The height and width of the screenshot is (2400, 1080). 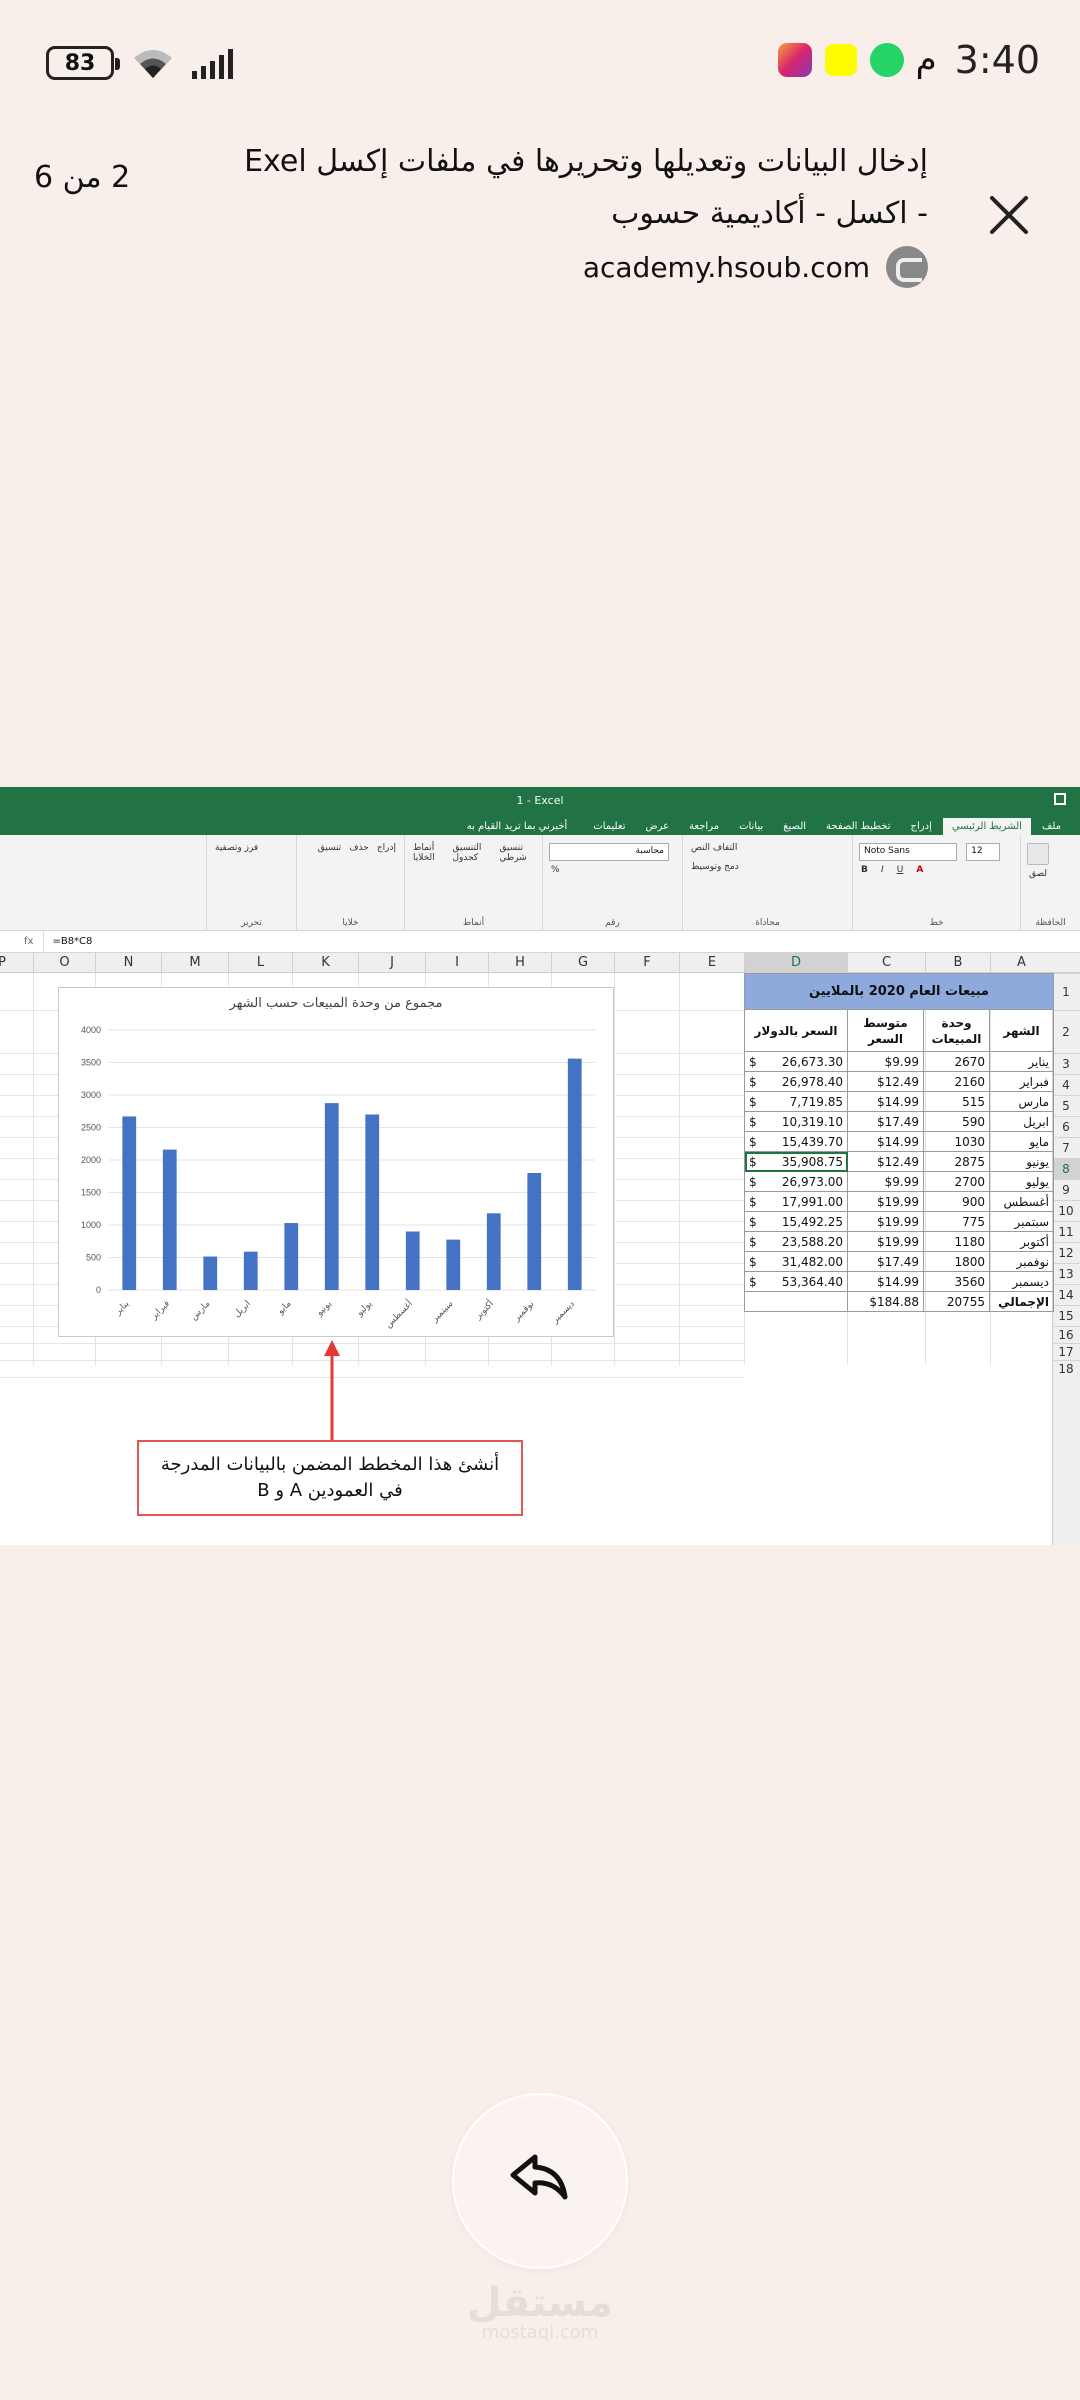 What do you see at coordinates (1021, 1201) in the screenshot?
I see `cell-month: أغسطس` at bounding box center [1021, 1201].